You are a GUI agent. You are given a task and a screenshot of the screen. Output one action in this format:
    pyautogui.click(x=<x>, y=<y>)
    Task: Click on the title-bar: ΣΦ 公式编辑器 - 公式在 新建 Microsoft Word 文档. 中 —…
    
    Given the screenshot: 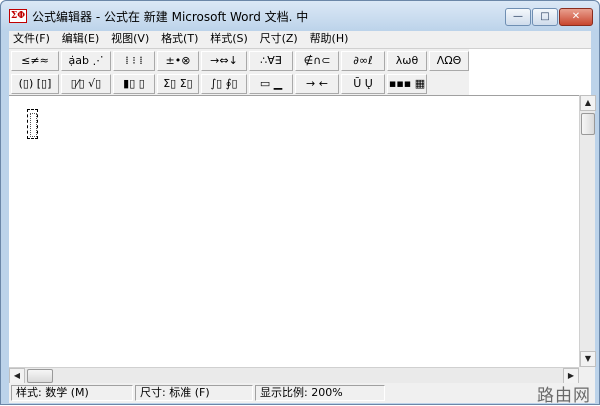 What is the action you would take?
    pyautogui.click(x=300, y=16)
    